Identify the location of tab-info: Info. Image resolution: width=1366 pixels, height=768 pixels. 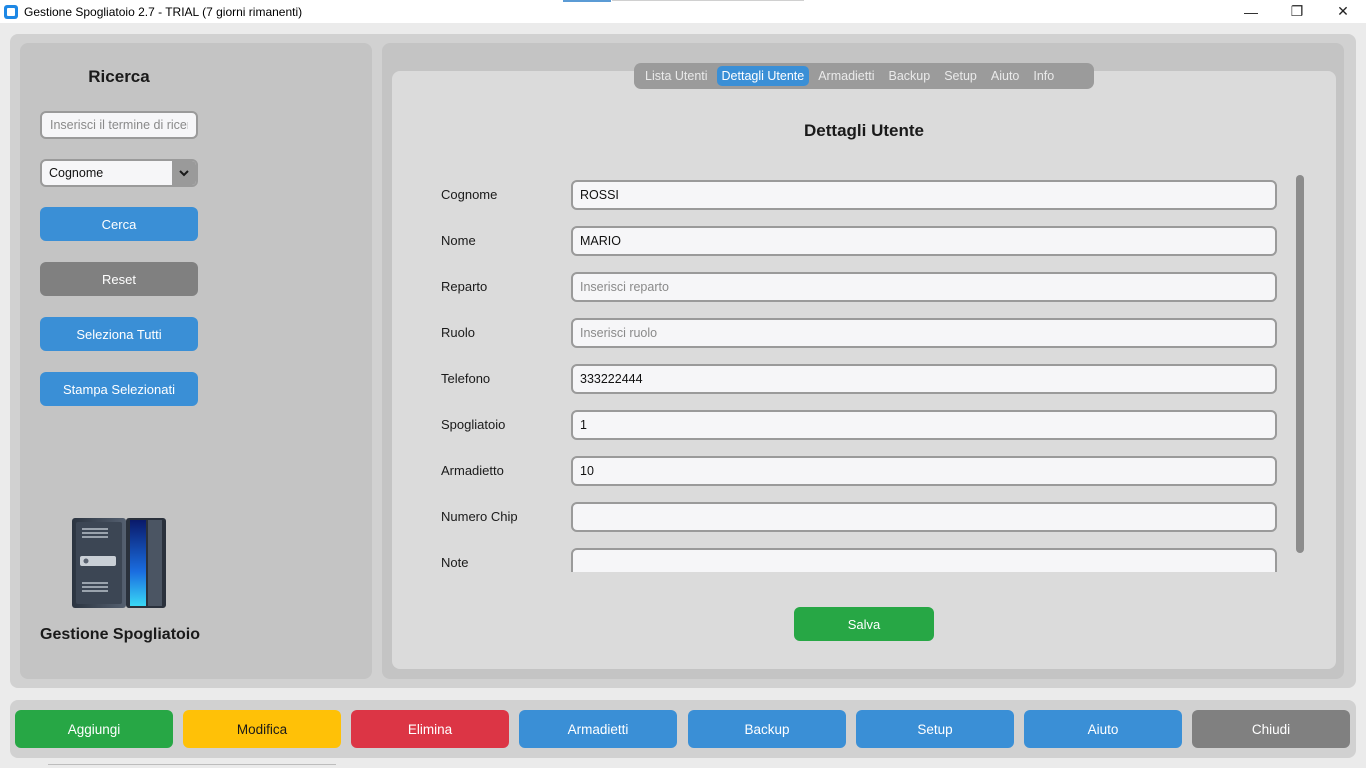
(1043, 76).